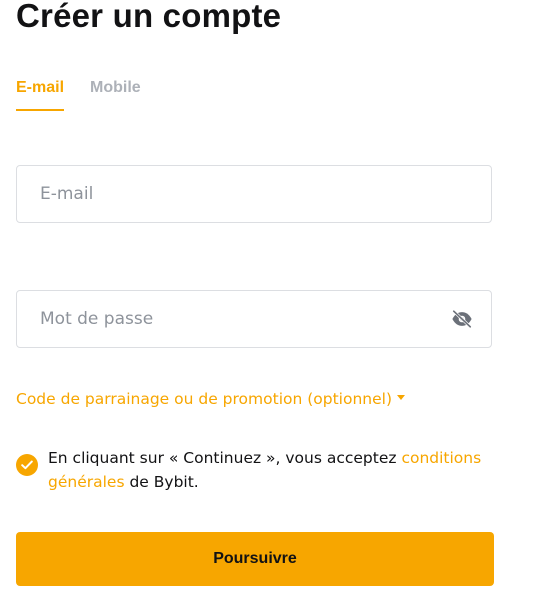  I want to click on email-field, so click(254, 194).